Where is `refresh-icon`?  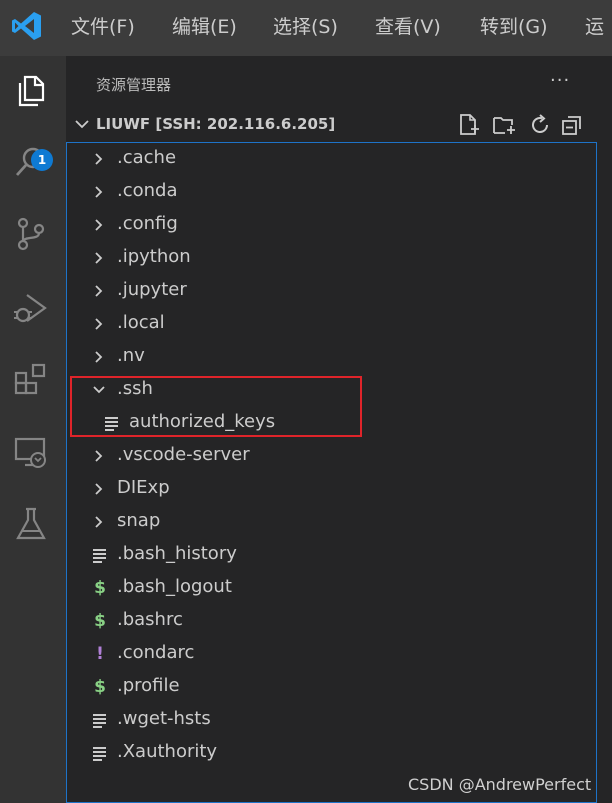 refresh-icon is located at coordinates (540, 125).